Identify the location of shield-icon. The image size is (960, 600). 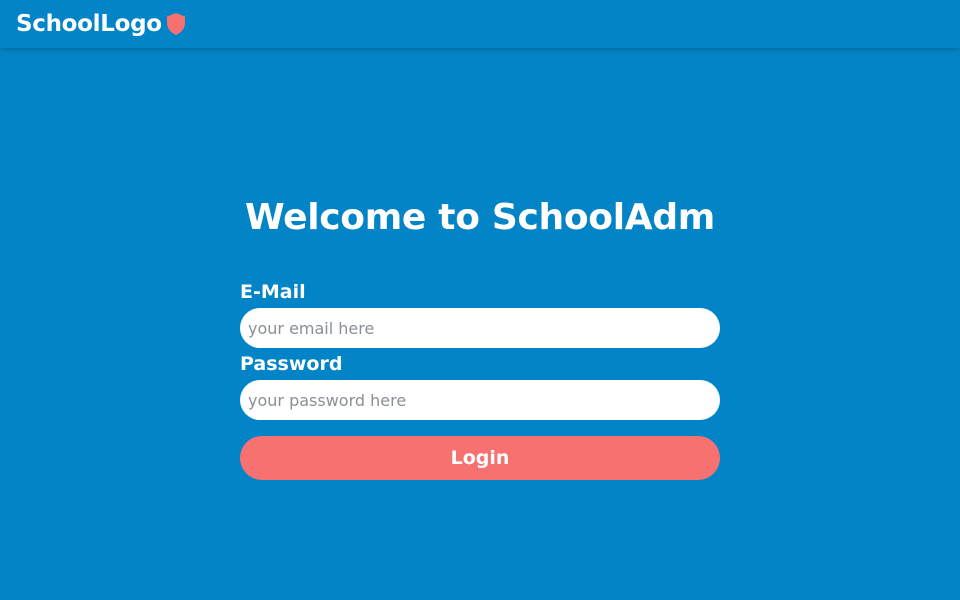
(176, 24).